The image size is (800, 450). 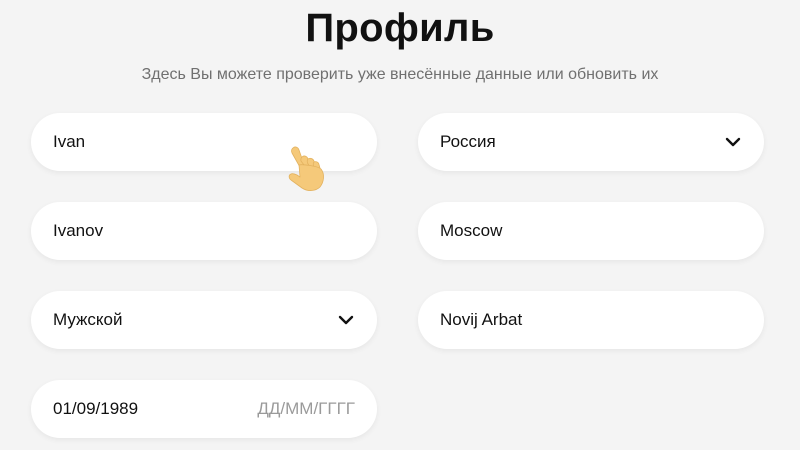 What do you see at coordinates (591, 320) in the screenshot?
I see `street-field: Novij Arbat` at bounding box center [591, 320].